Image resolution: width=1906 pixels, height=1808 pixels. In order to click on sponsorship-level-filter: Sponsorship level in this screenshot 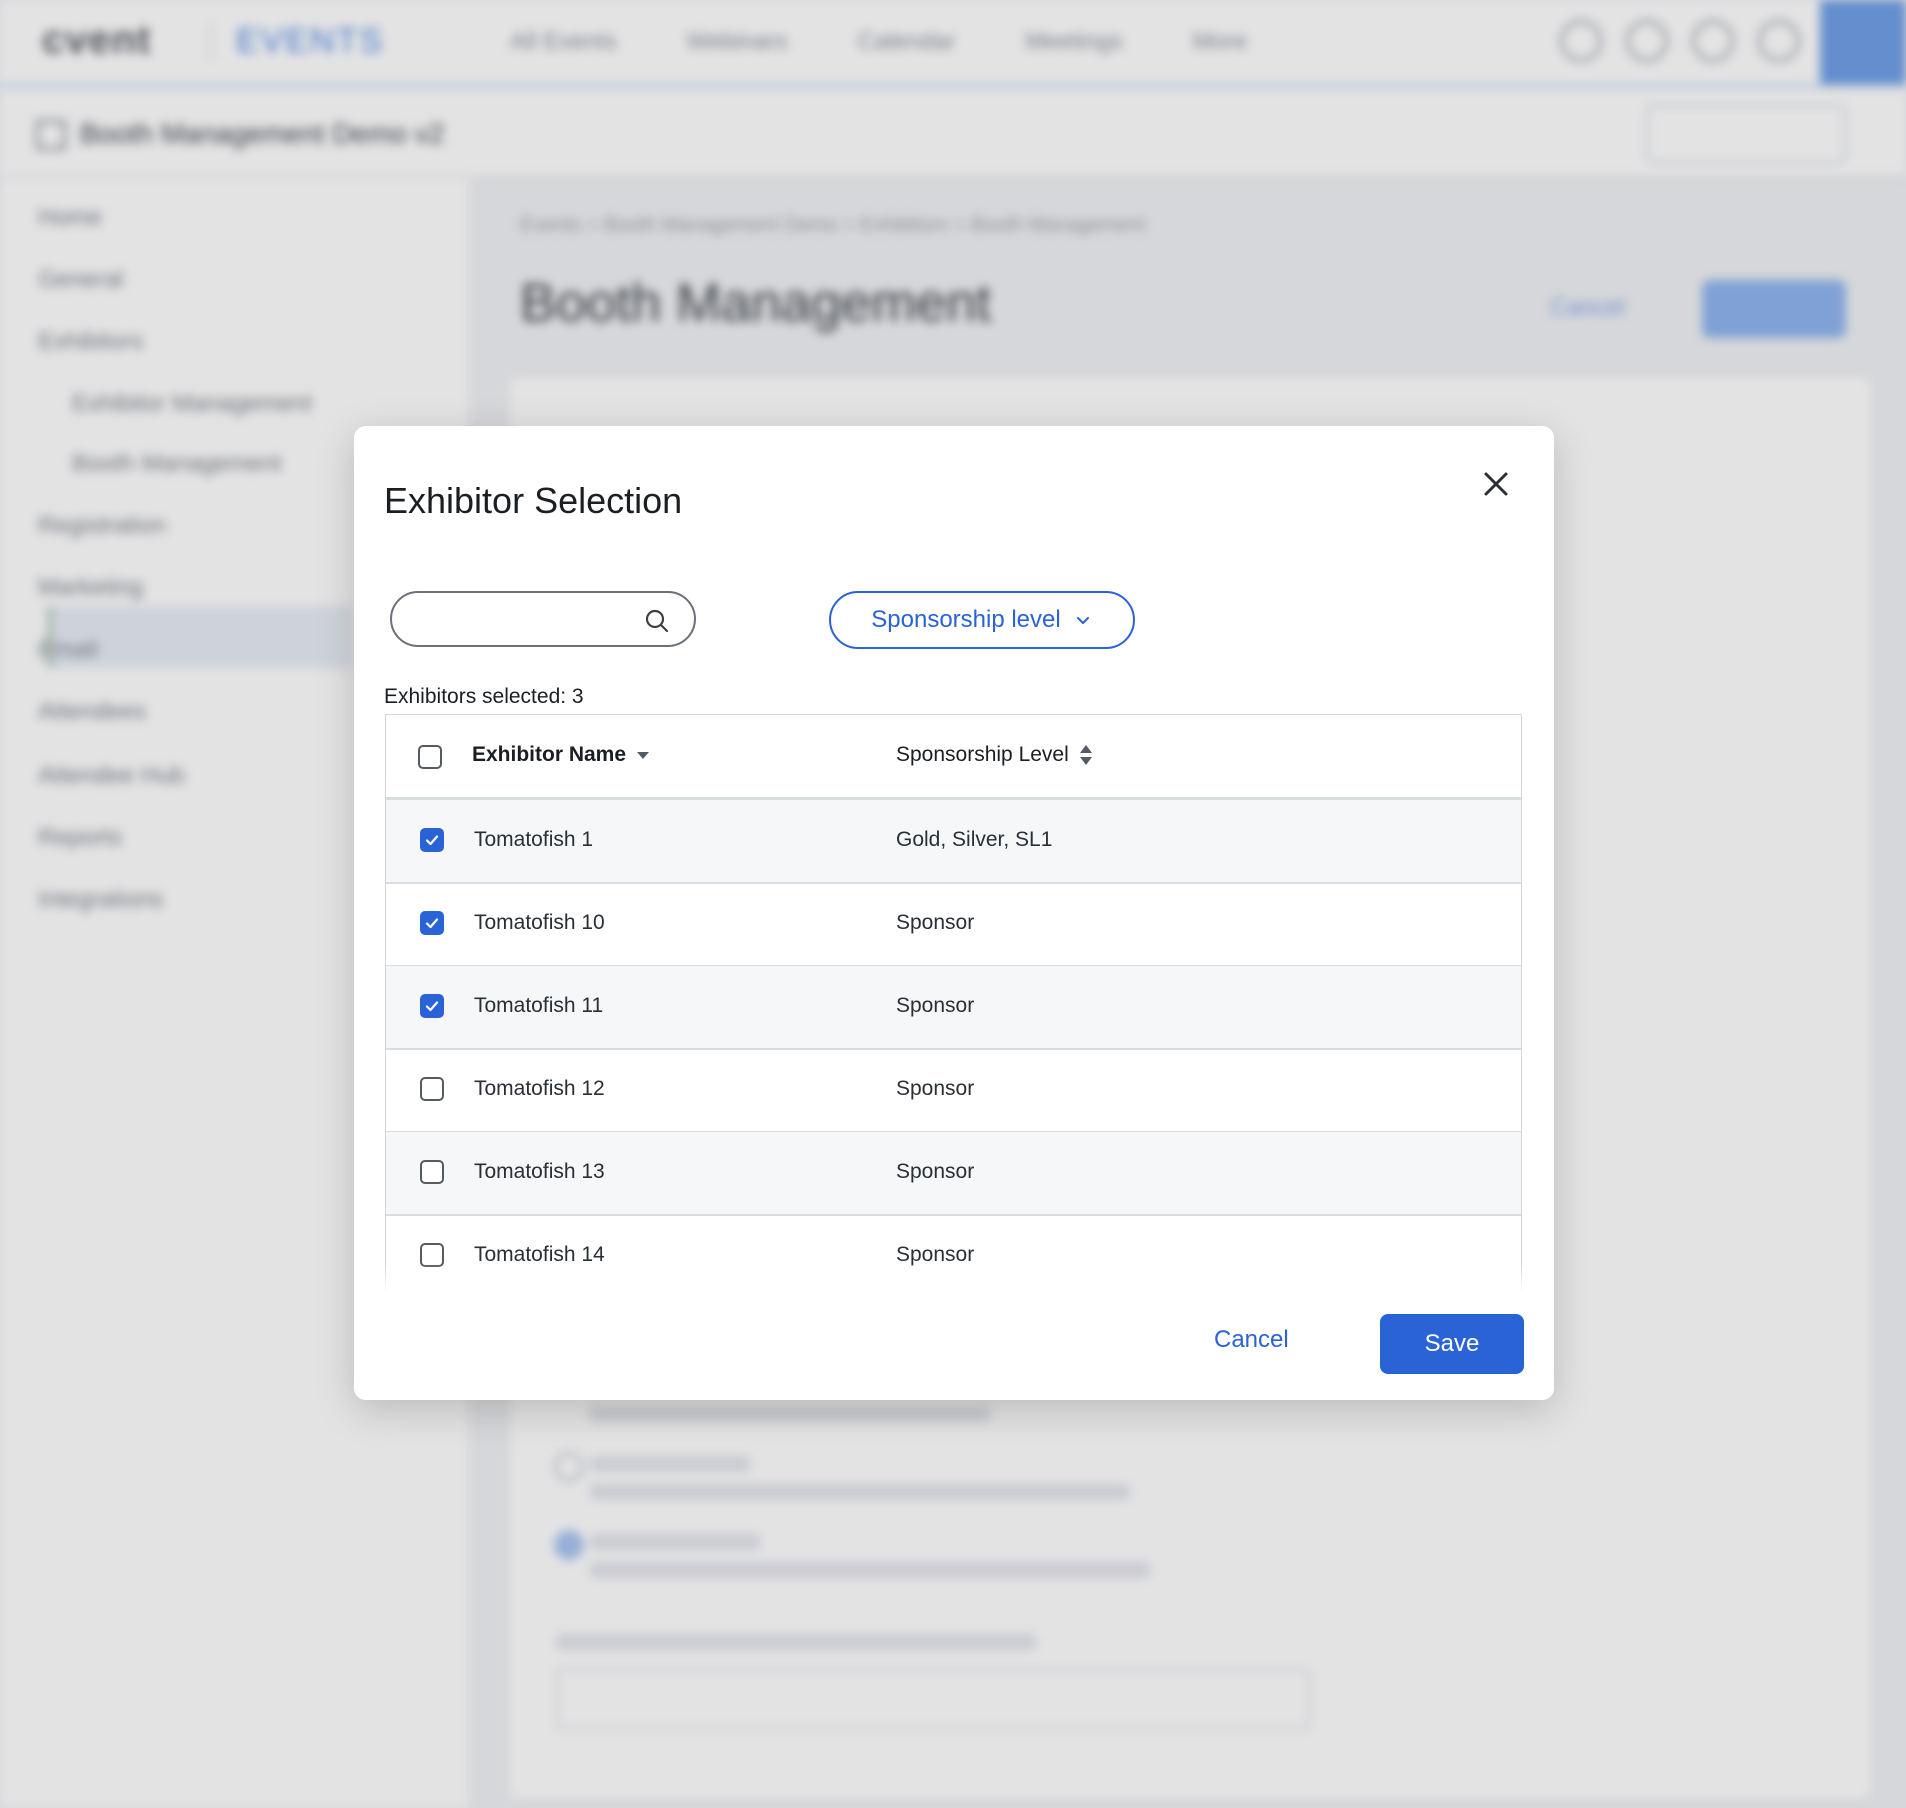, I will do `click(982, 620)`.